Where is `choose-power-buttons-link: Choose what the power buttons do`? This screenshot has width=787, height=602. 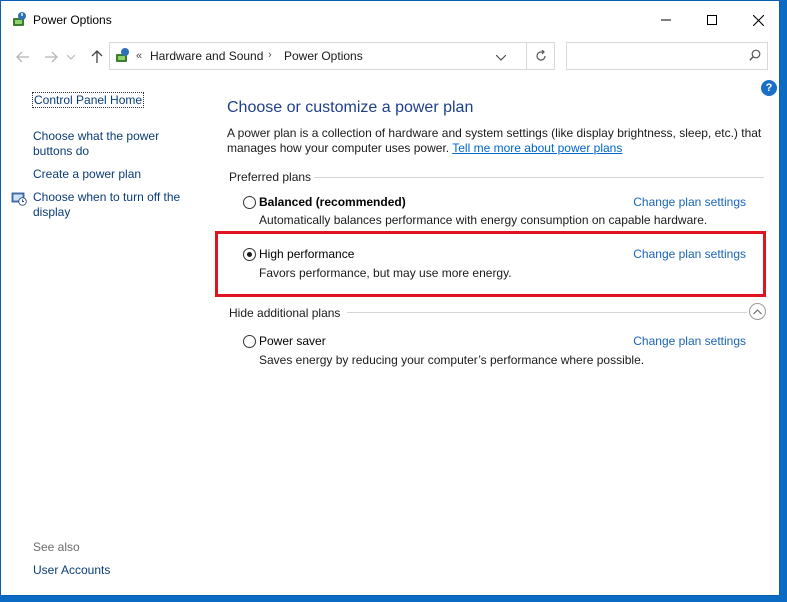 choose-power-buttons-link: Choose what the power buttons do is located at coordinates (113, 144).